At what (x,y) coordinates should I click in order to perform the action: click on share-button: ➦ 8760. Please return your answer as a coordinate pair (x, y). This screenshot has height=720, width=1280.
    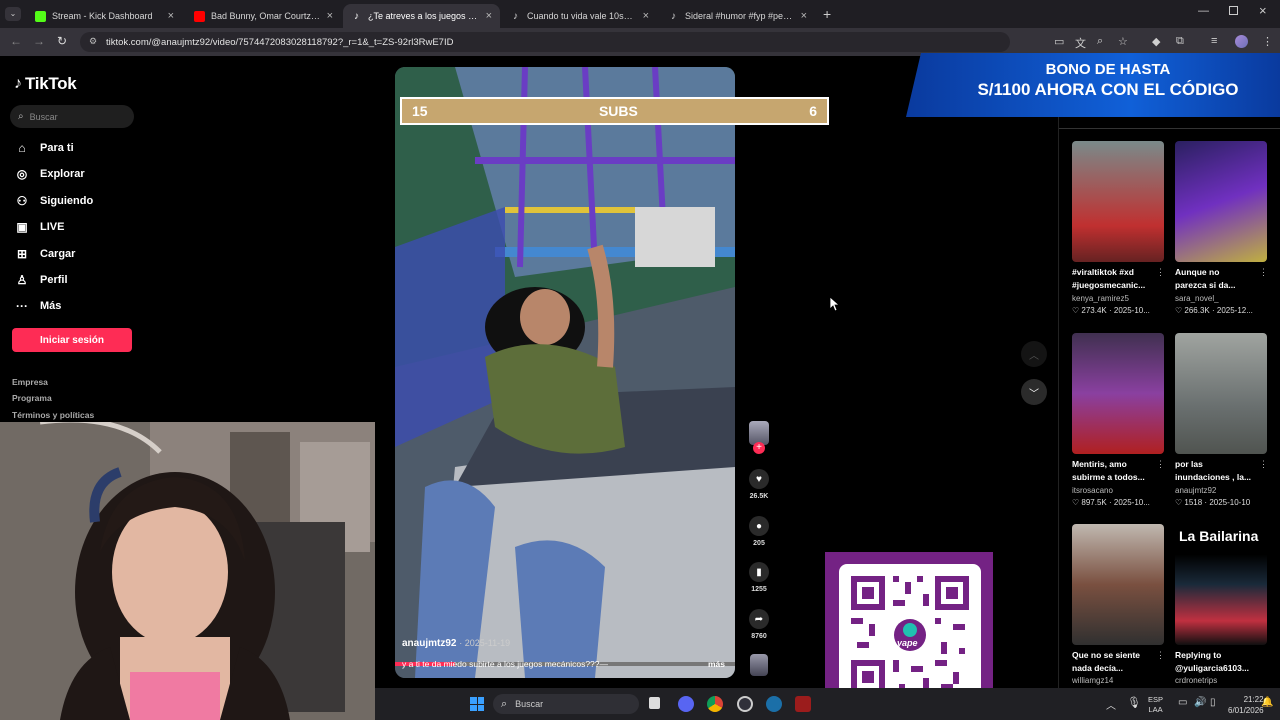
    Looking at the image, I should click on (759, 624).